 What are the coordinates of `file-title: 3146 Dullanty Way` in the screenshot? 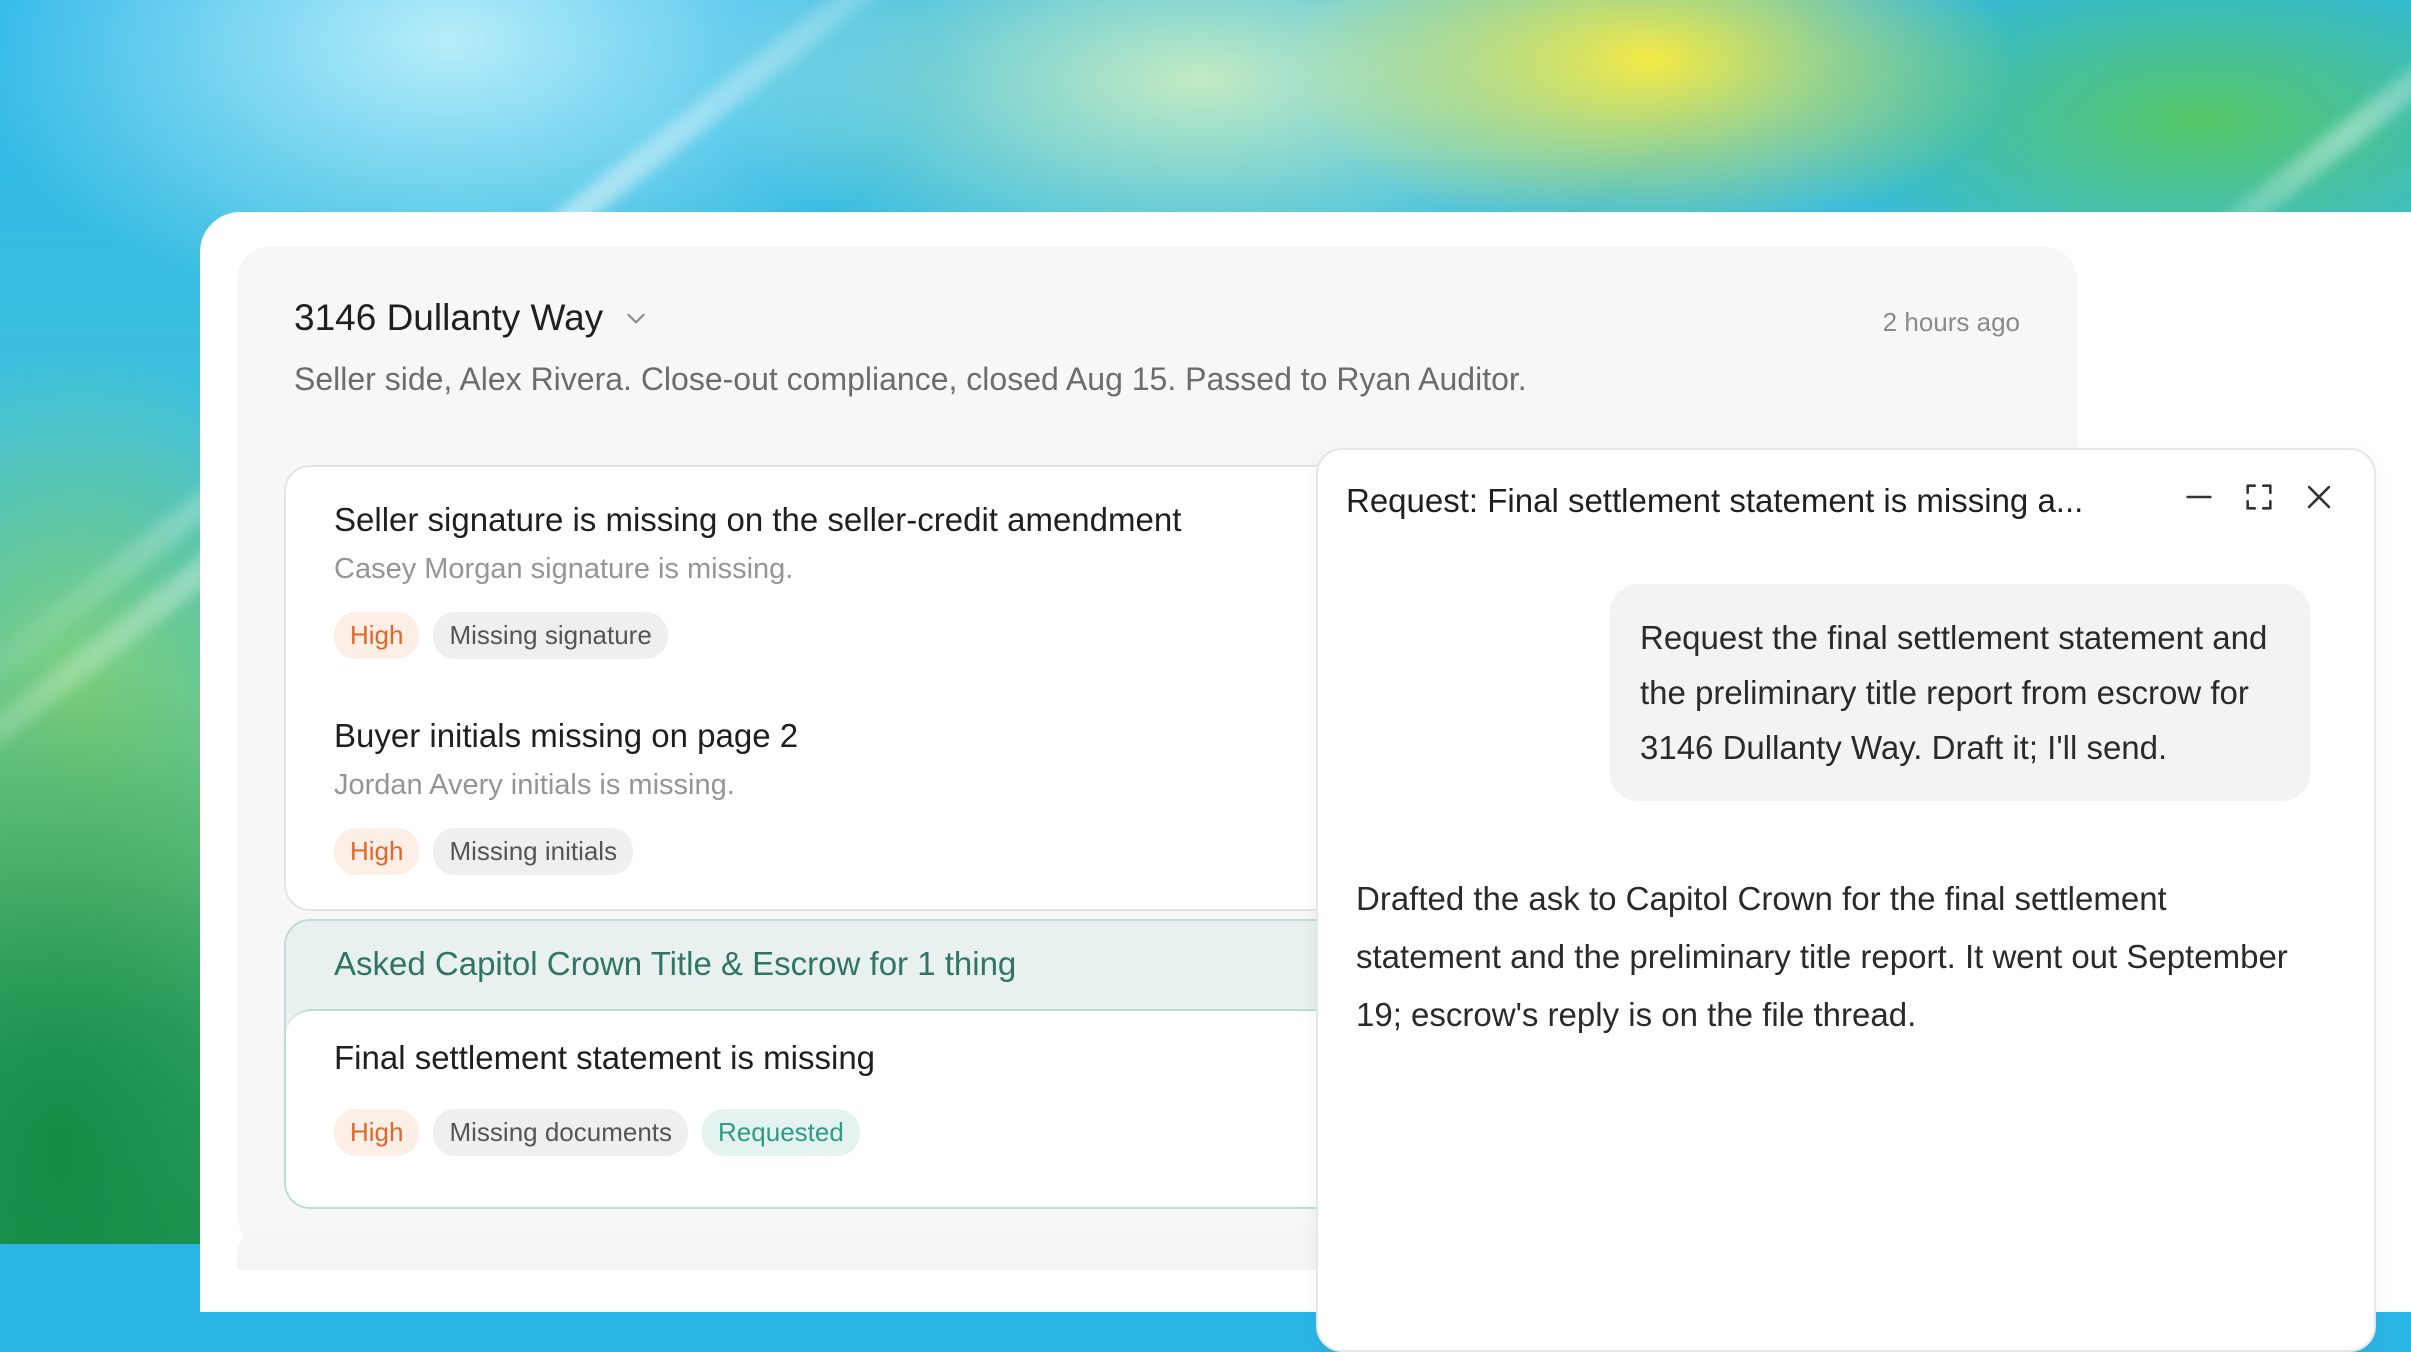 It's located at (449, 317).